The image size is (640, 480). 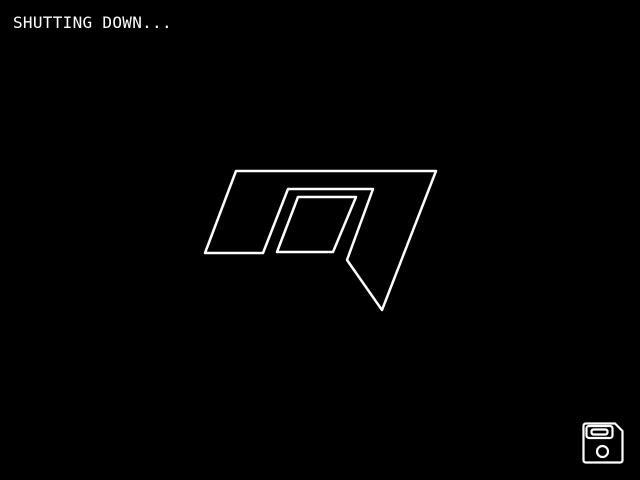 I want to click on angular-outline-logo-icon, so click(x=320, y=240).